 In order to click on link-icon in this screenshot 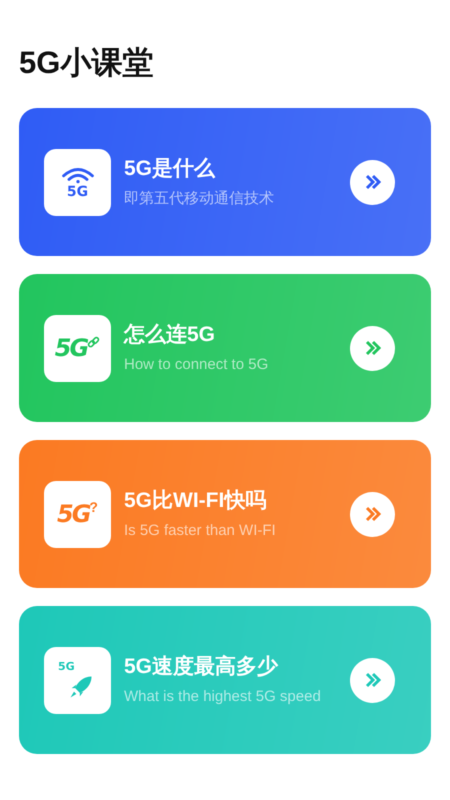, I will do `click(93, 342)`.